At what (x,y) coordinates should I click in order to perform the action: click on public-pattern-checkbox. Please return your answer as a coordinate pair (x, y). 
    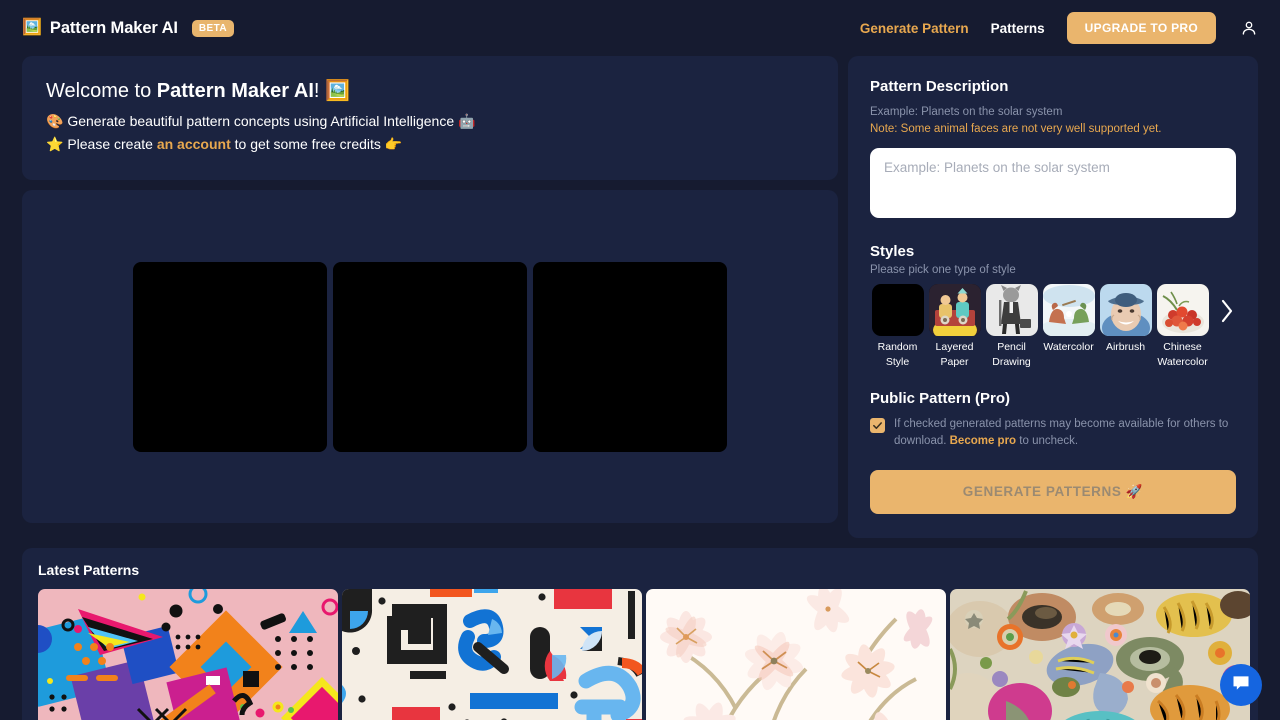
    Looking at the image, I should click on (877, 425).